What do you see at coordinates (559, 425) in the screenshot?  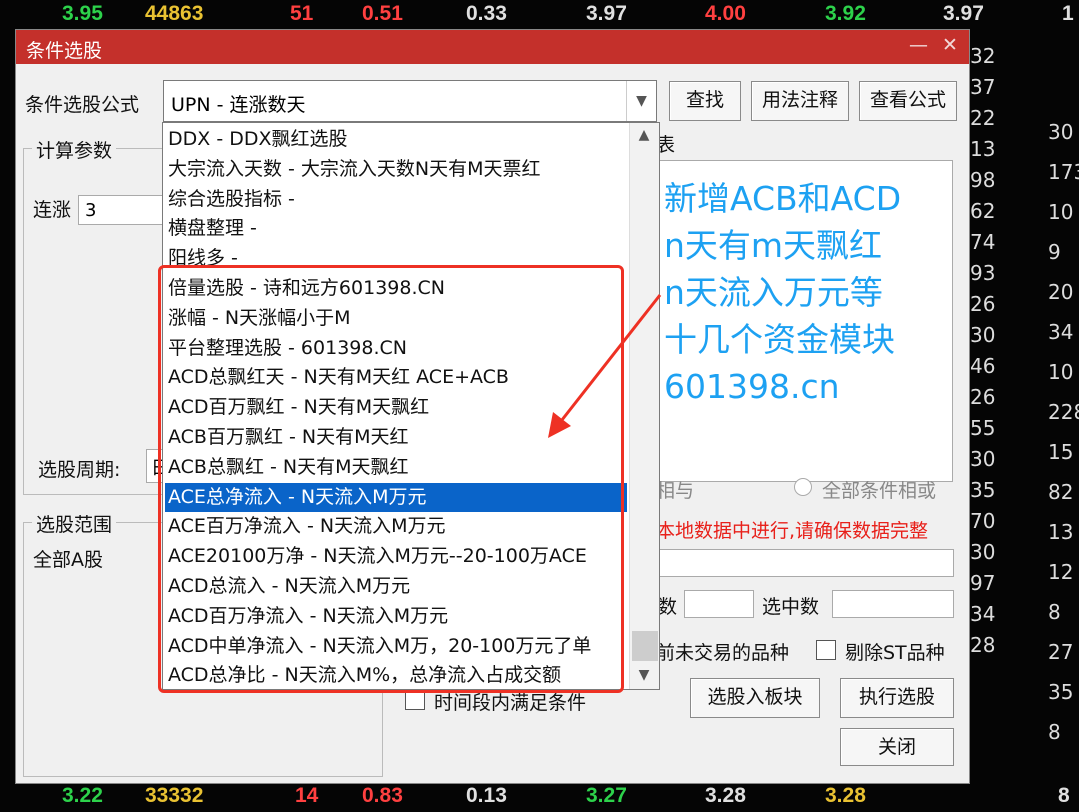 I see `arrow-head` at bounding box center [559, 425].